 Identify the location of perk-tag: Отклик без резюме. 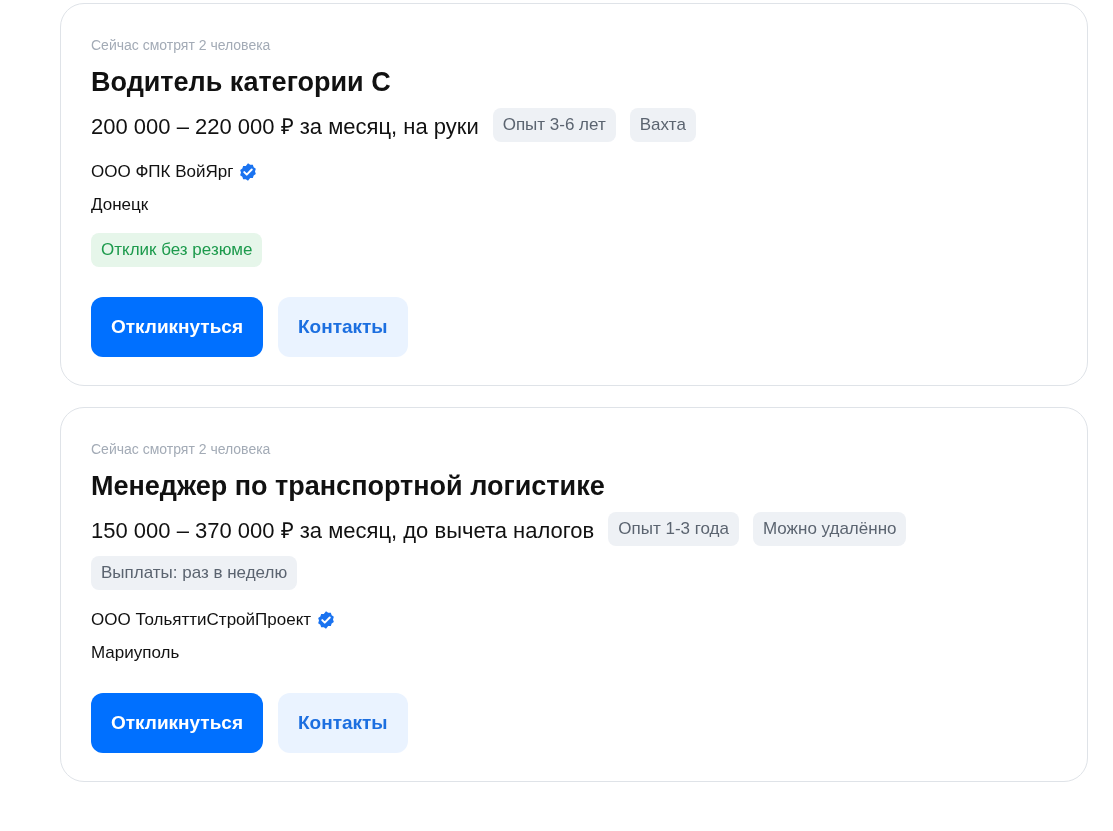
(177, 250).